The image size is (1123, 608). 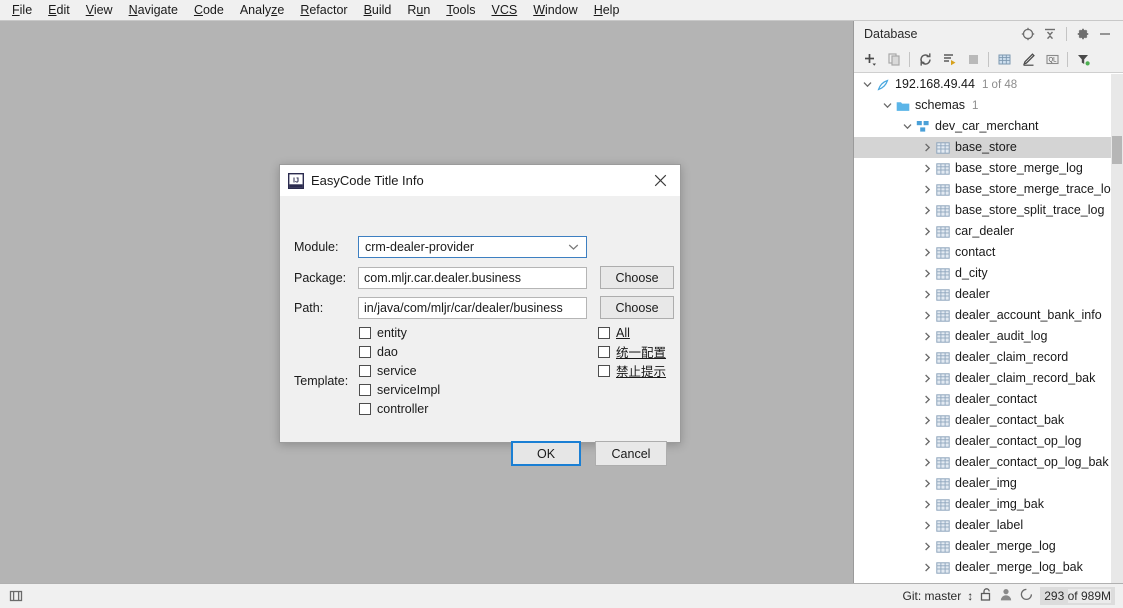 What do you see at coordinates (99, 10) in the screenshot?
I see `menu-item-view: View` at bounding box center [99, 10].